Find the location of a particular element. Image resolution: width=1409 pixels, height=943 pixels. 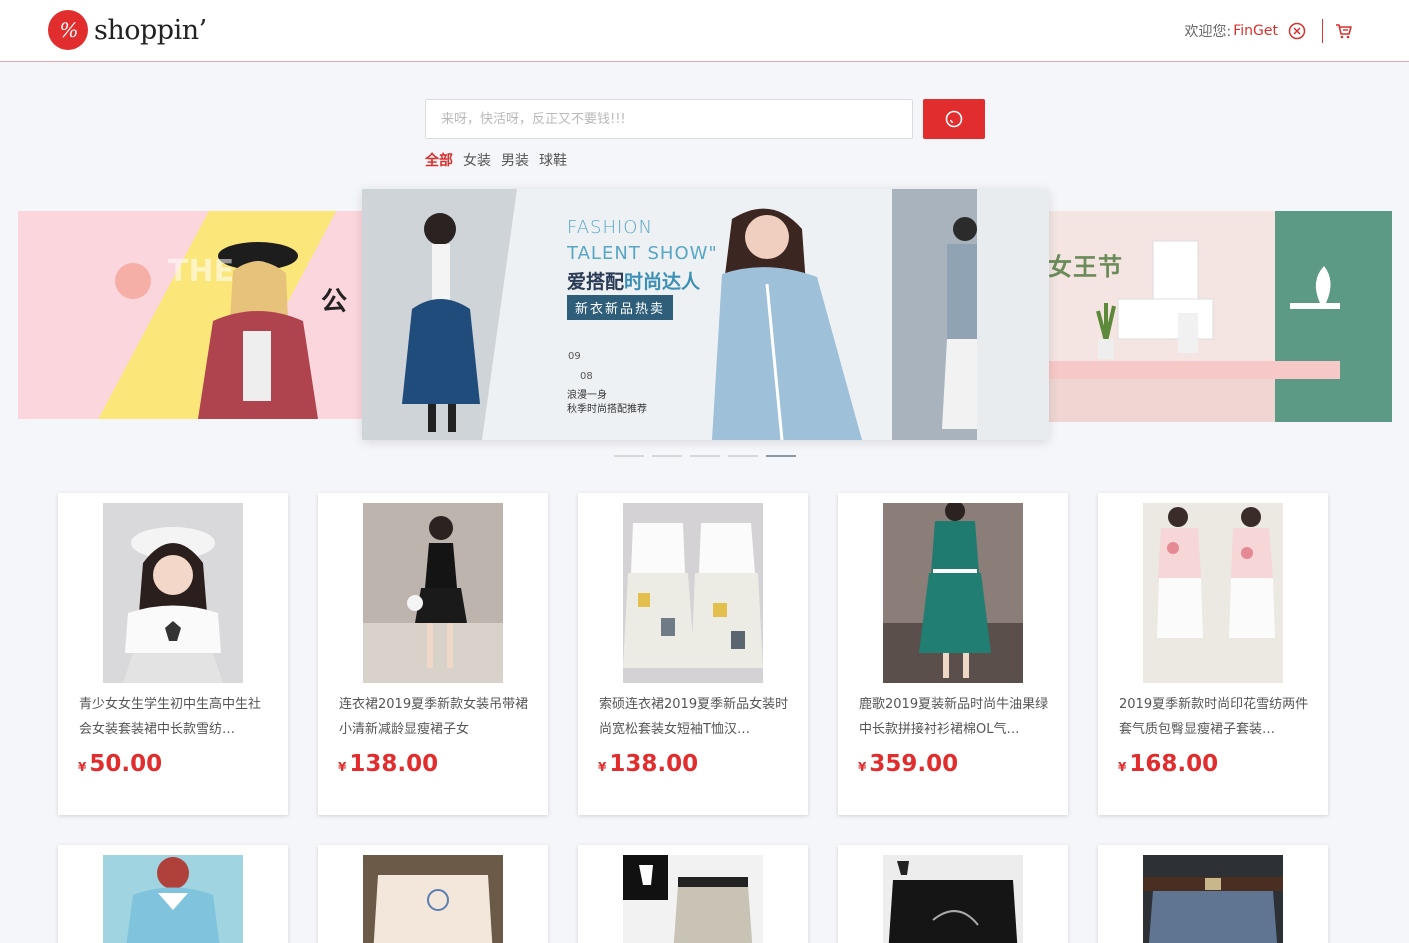

banner-title-cn: 爱搭配时尚达人 is located at coordinates (633, 280).